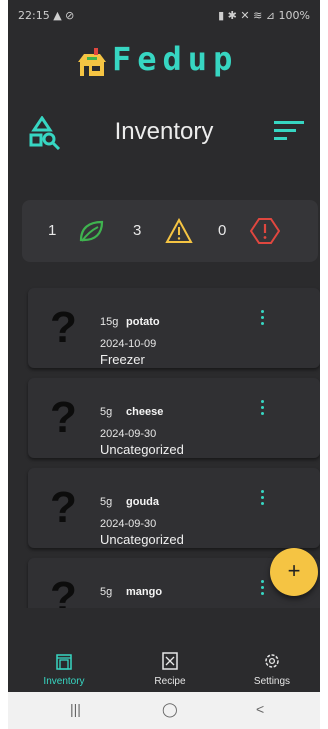 Image resolution: width=328 pixels, height=729 pixels. Describe the element at coordinates (179, 230) in the screenshot. I see `warning-icon` at that location.